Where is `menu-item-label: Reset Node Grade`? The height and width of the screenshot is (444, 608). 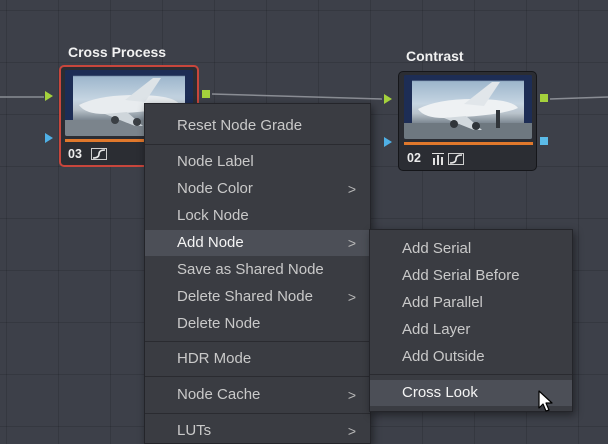 menu-item-label: Reset Node Grade is located at coordinates (240, 125).